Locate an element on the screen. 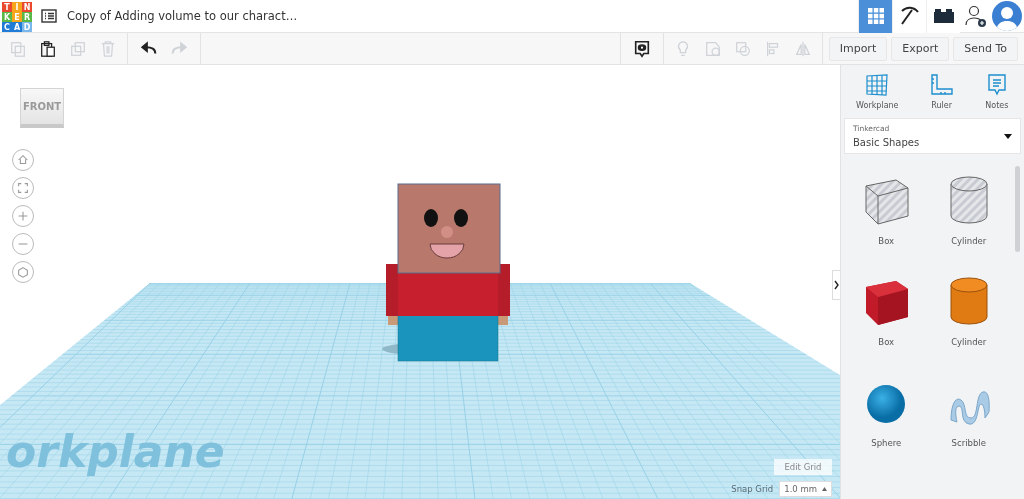 Image resolution: width=1024 pixels, height=499 pixels. snap-grid-label: Snap Grid is located at coordinates (752, 489).